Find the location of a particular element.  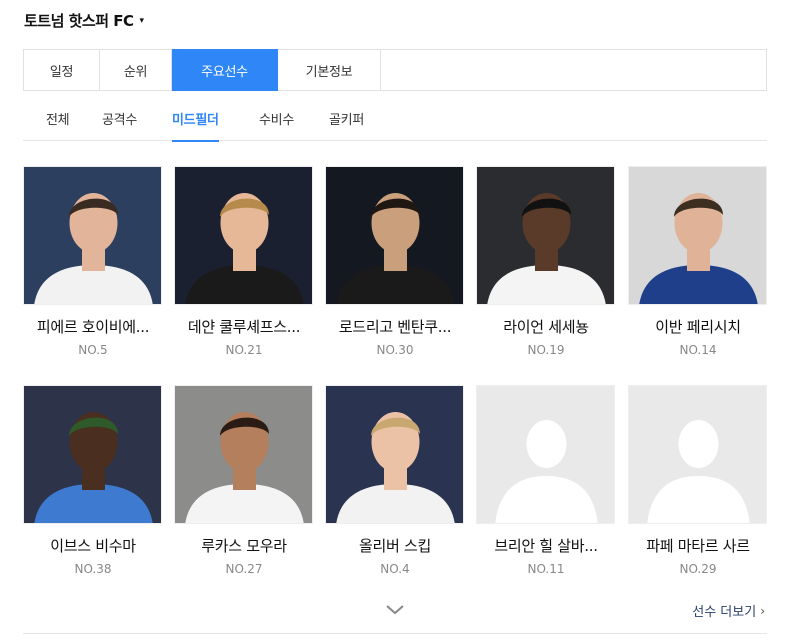

tab-schedule: 일정 is located at coordinates (62, 70).